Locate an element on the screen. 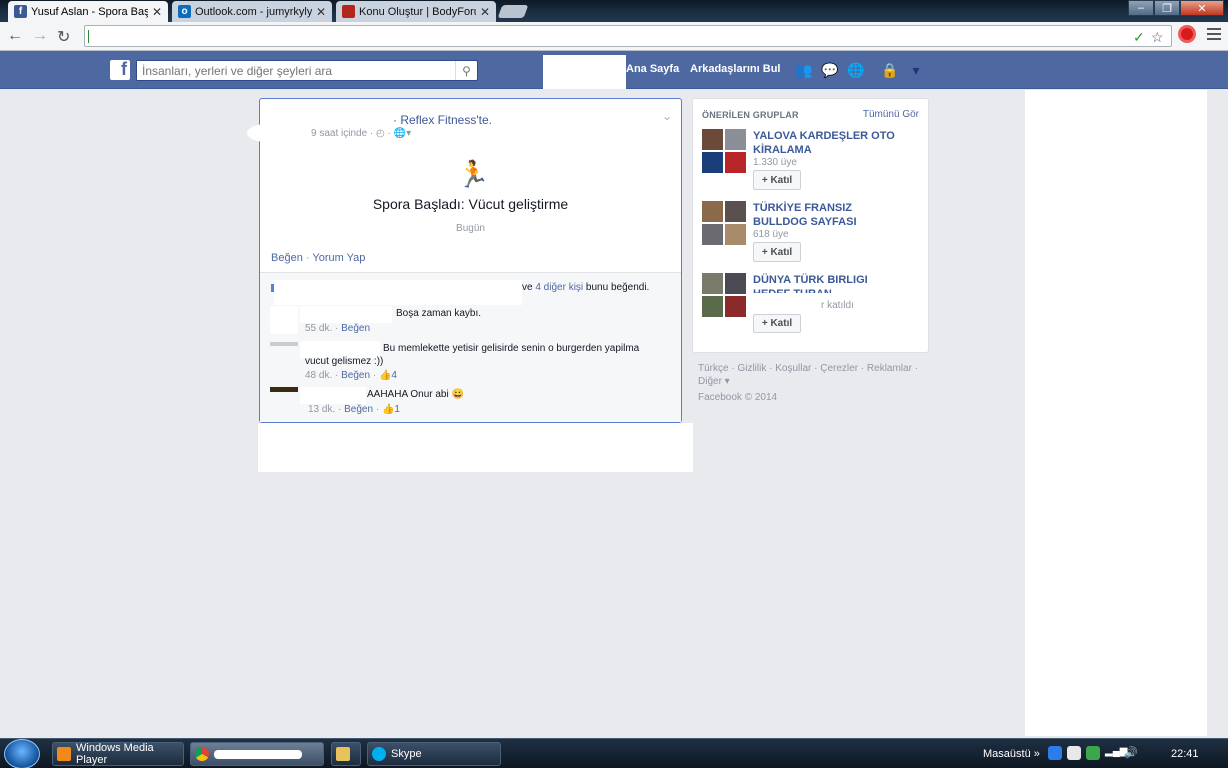  search-box: ⚲ is located at coordinates (307, 70).